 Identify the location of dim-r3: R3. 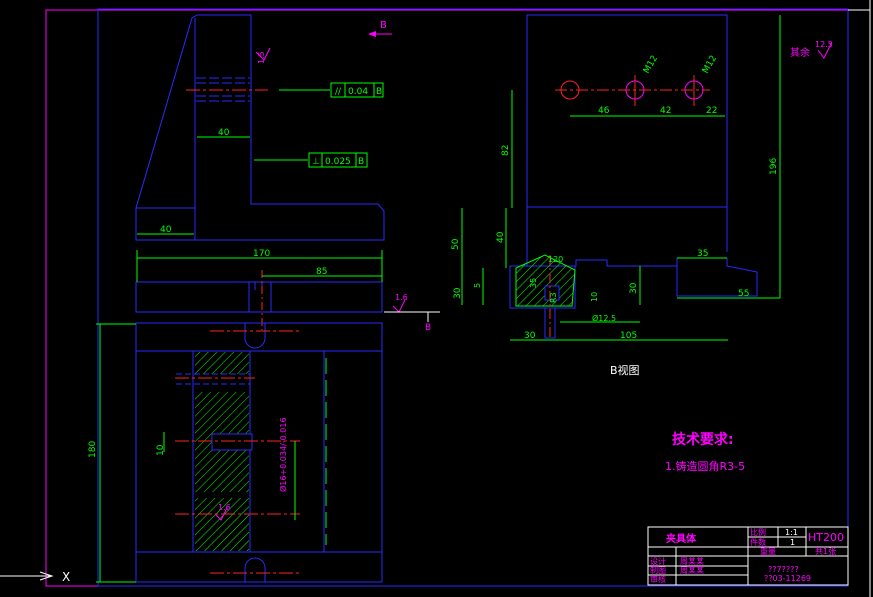
(553, 297).